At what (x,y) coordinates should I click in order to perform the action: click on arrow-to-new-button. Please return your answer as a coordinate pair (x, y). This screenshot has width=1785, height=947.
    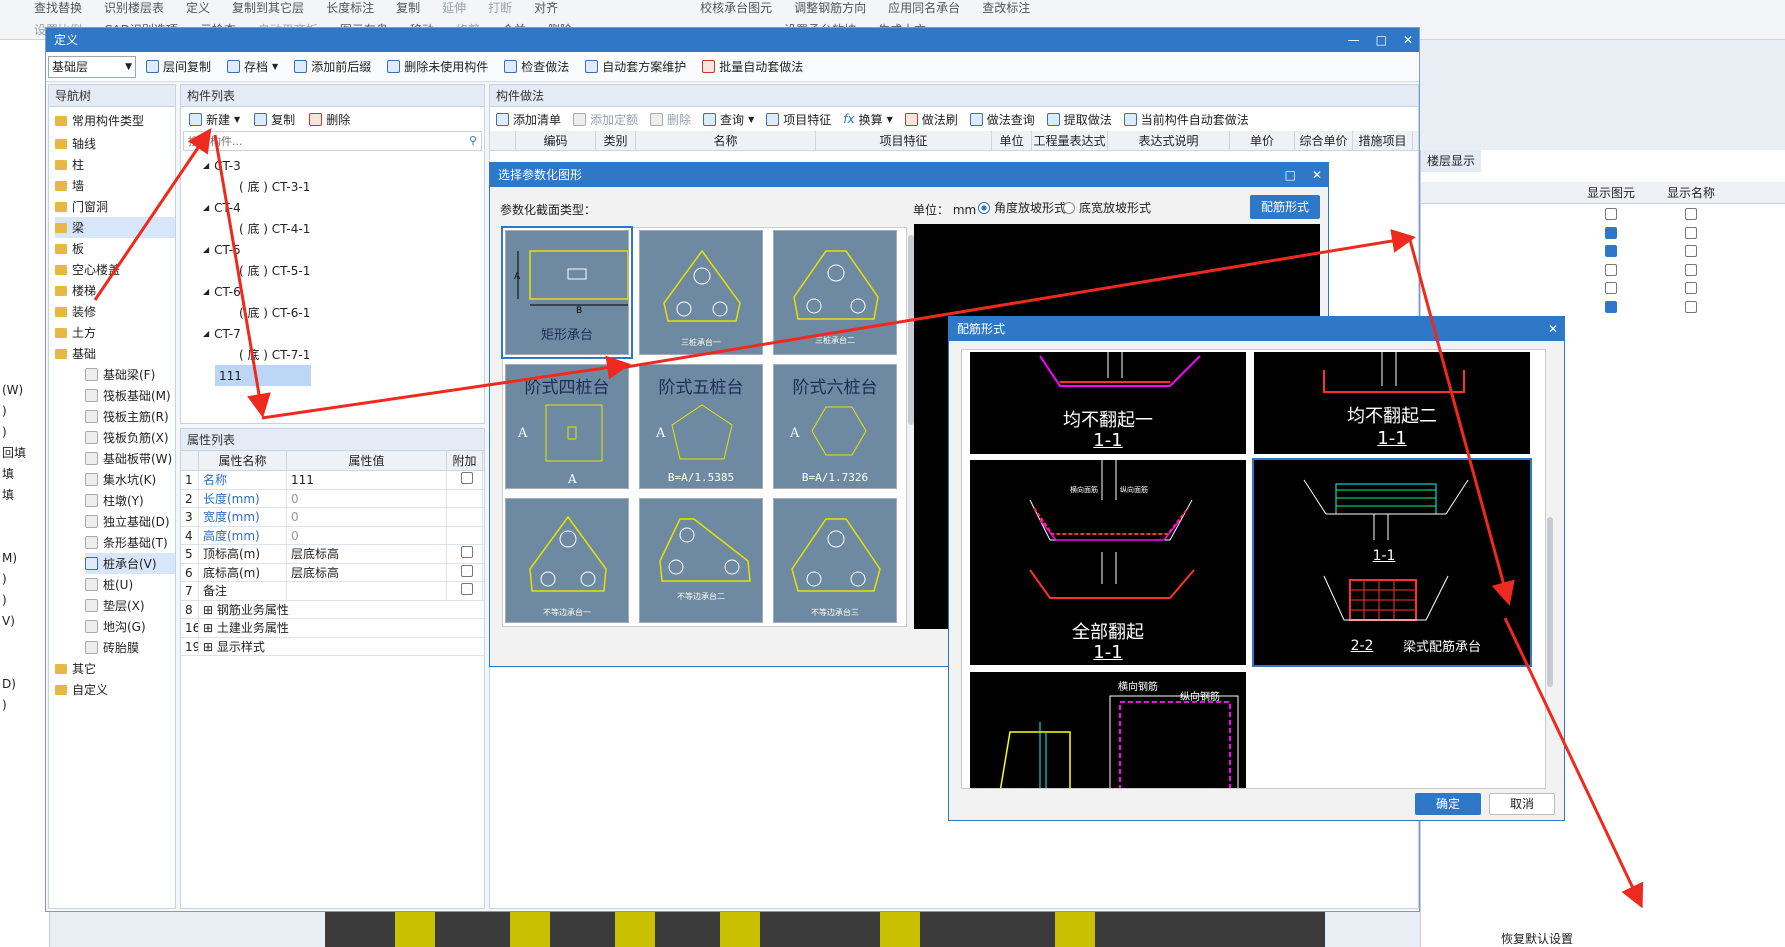
    Looking at the image, I should click on (152, 214).